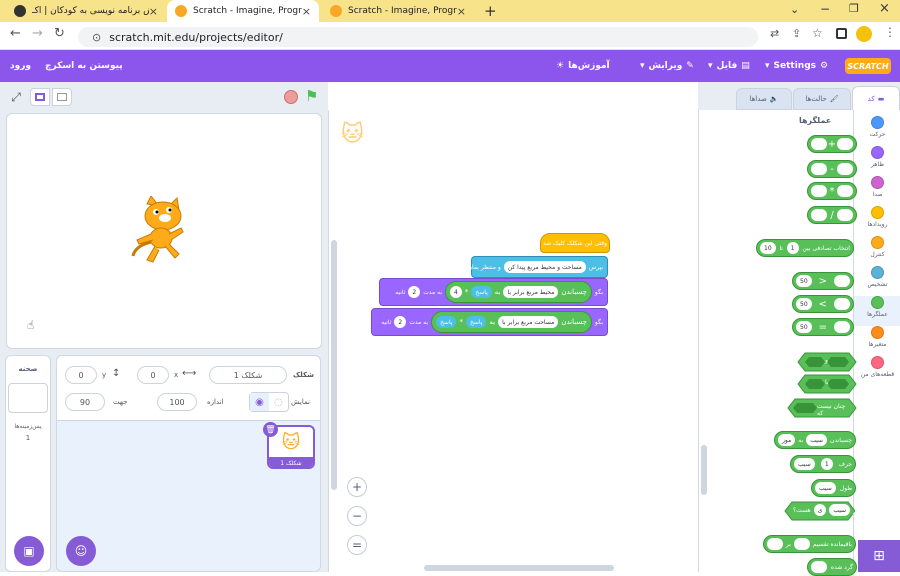  Describe the element at coordinates (357, 516) in the screenshot. I see `zoom-out-button: −` at that location.